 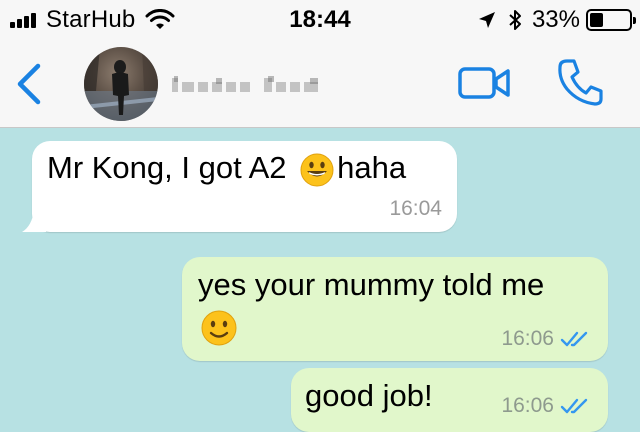 I want to click on phone-icon, so click(x=580, y=82).